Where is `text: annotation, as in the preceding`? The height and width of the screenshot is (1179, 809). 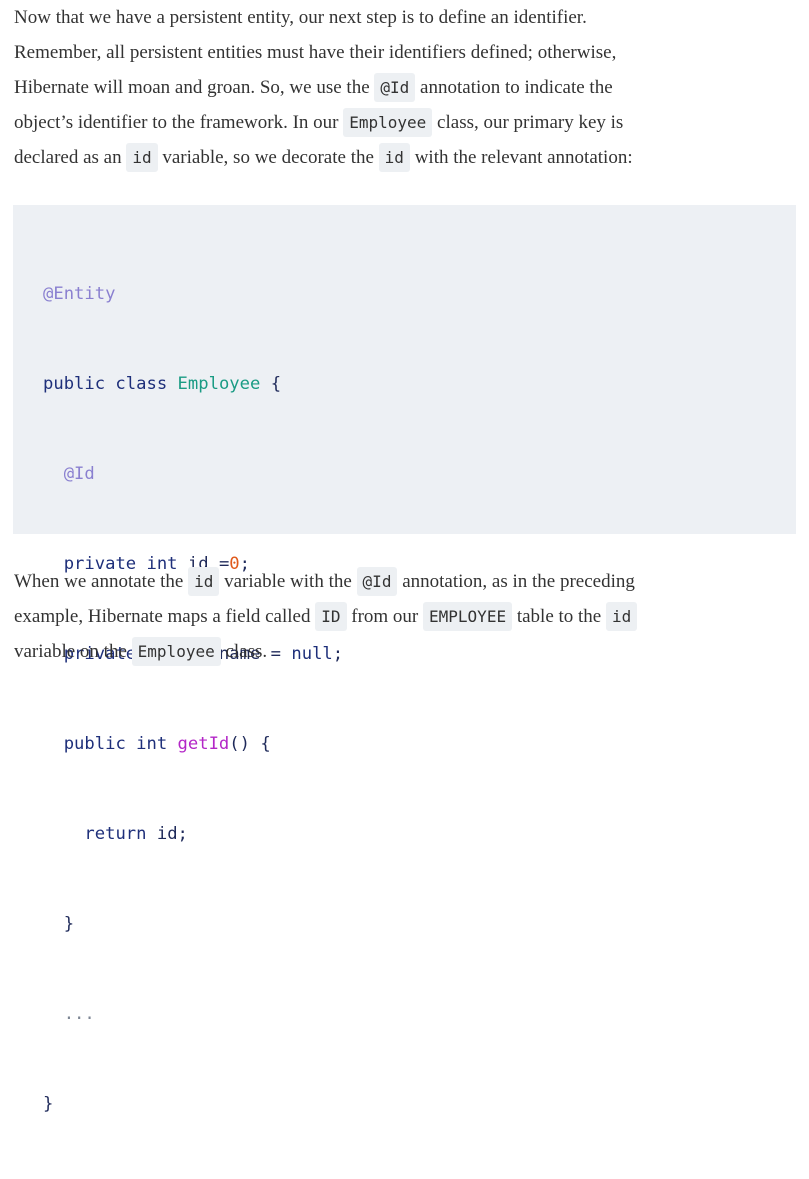 text: annotation, as in the preceding is located at coordinates (516, 581).